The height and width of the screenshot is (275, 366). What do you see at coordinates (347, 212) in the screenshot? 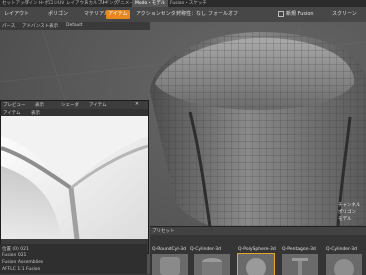
I see `right-panel-label: ポリゴン` at bounding box center [347, 212].